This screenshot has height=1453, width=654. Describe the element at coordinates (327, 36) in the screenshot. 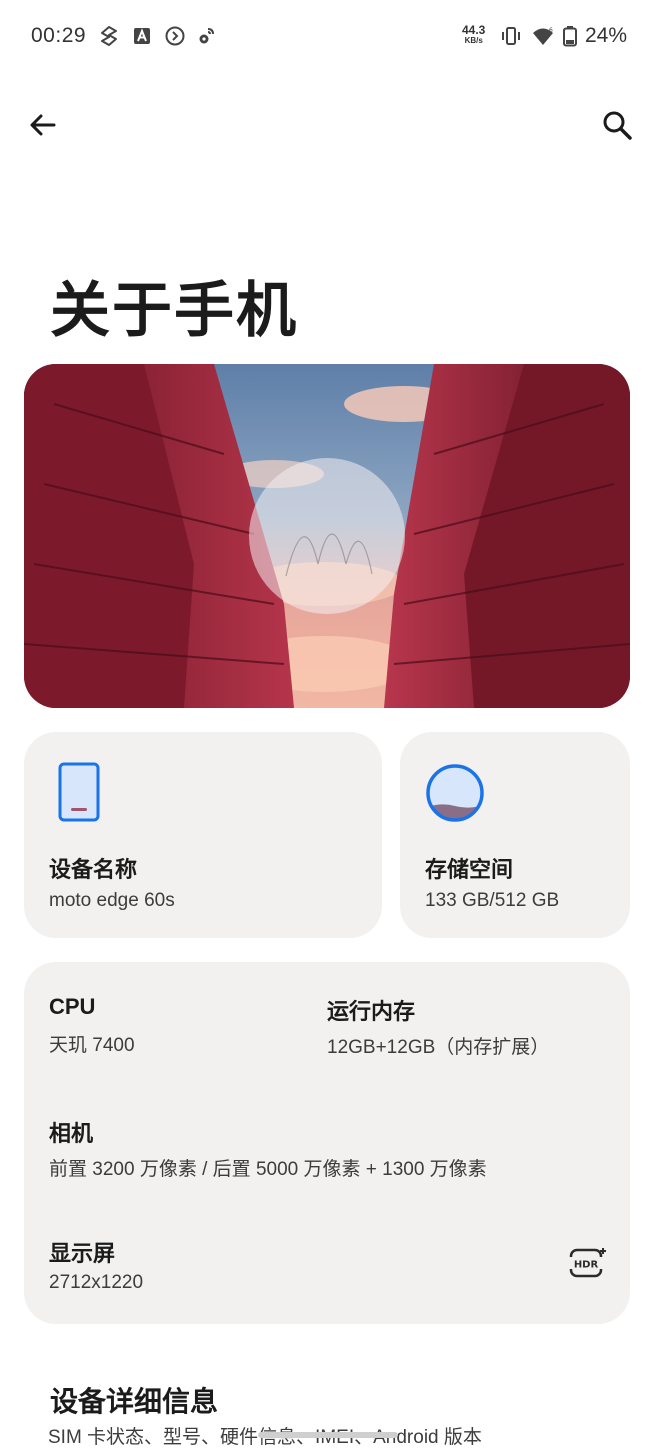

I see `status-bar: 00:29 44.3 KB/s 6 24%` at that location.